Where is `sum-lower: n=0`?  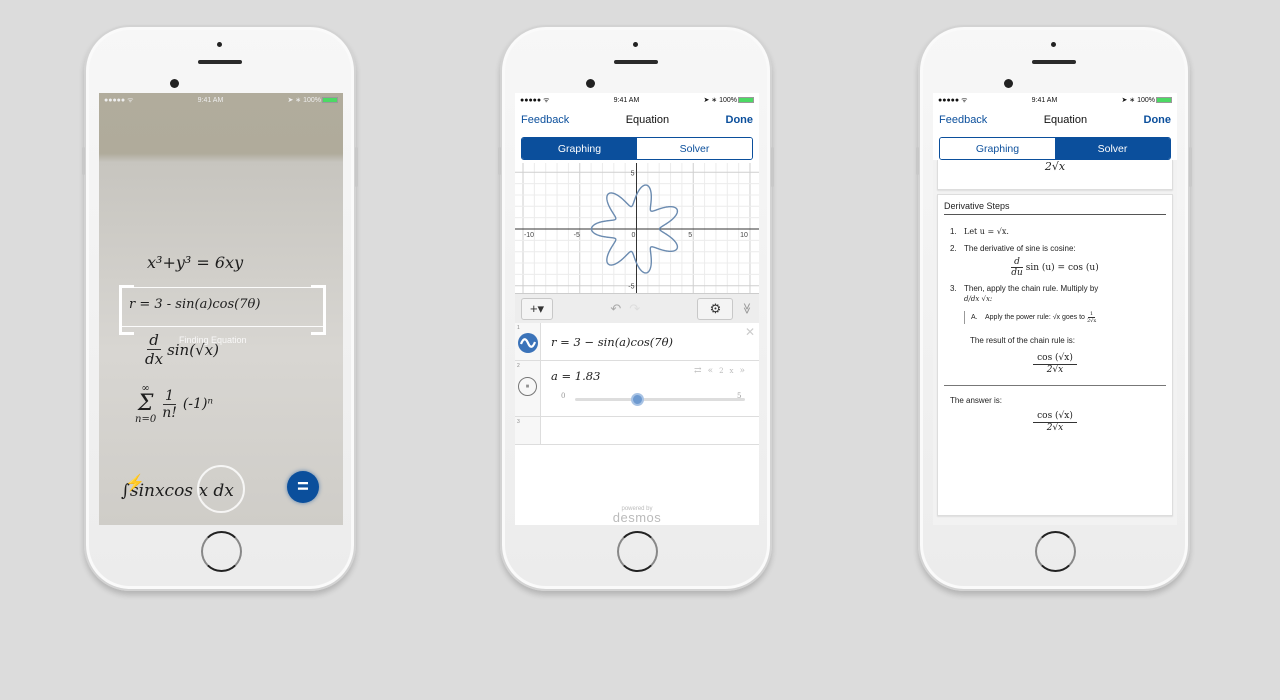
sum-lower: n=0 is located at coordinates (146, 419).